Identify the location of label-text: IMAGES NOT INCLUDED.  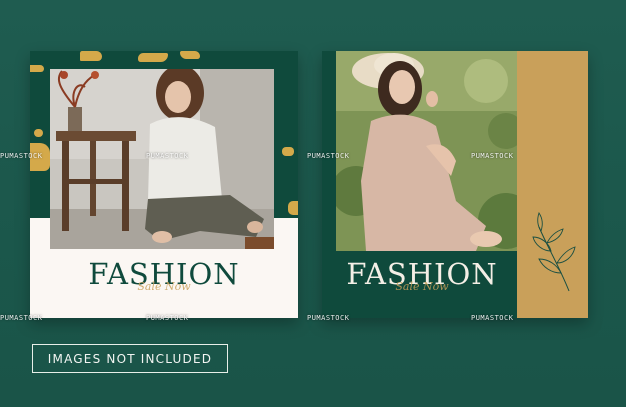
(130, 358).